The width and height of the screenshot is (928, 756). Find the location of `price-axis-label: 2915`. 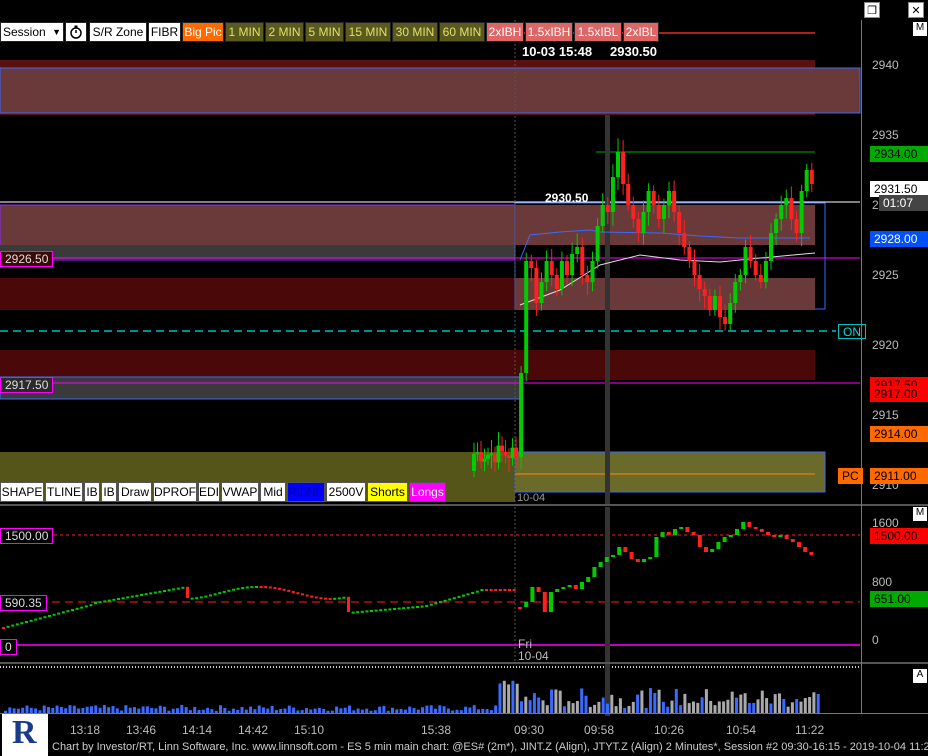

price-axis-label: 2915 is located at coordinates (885, 415).